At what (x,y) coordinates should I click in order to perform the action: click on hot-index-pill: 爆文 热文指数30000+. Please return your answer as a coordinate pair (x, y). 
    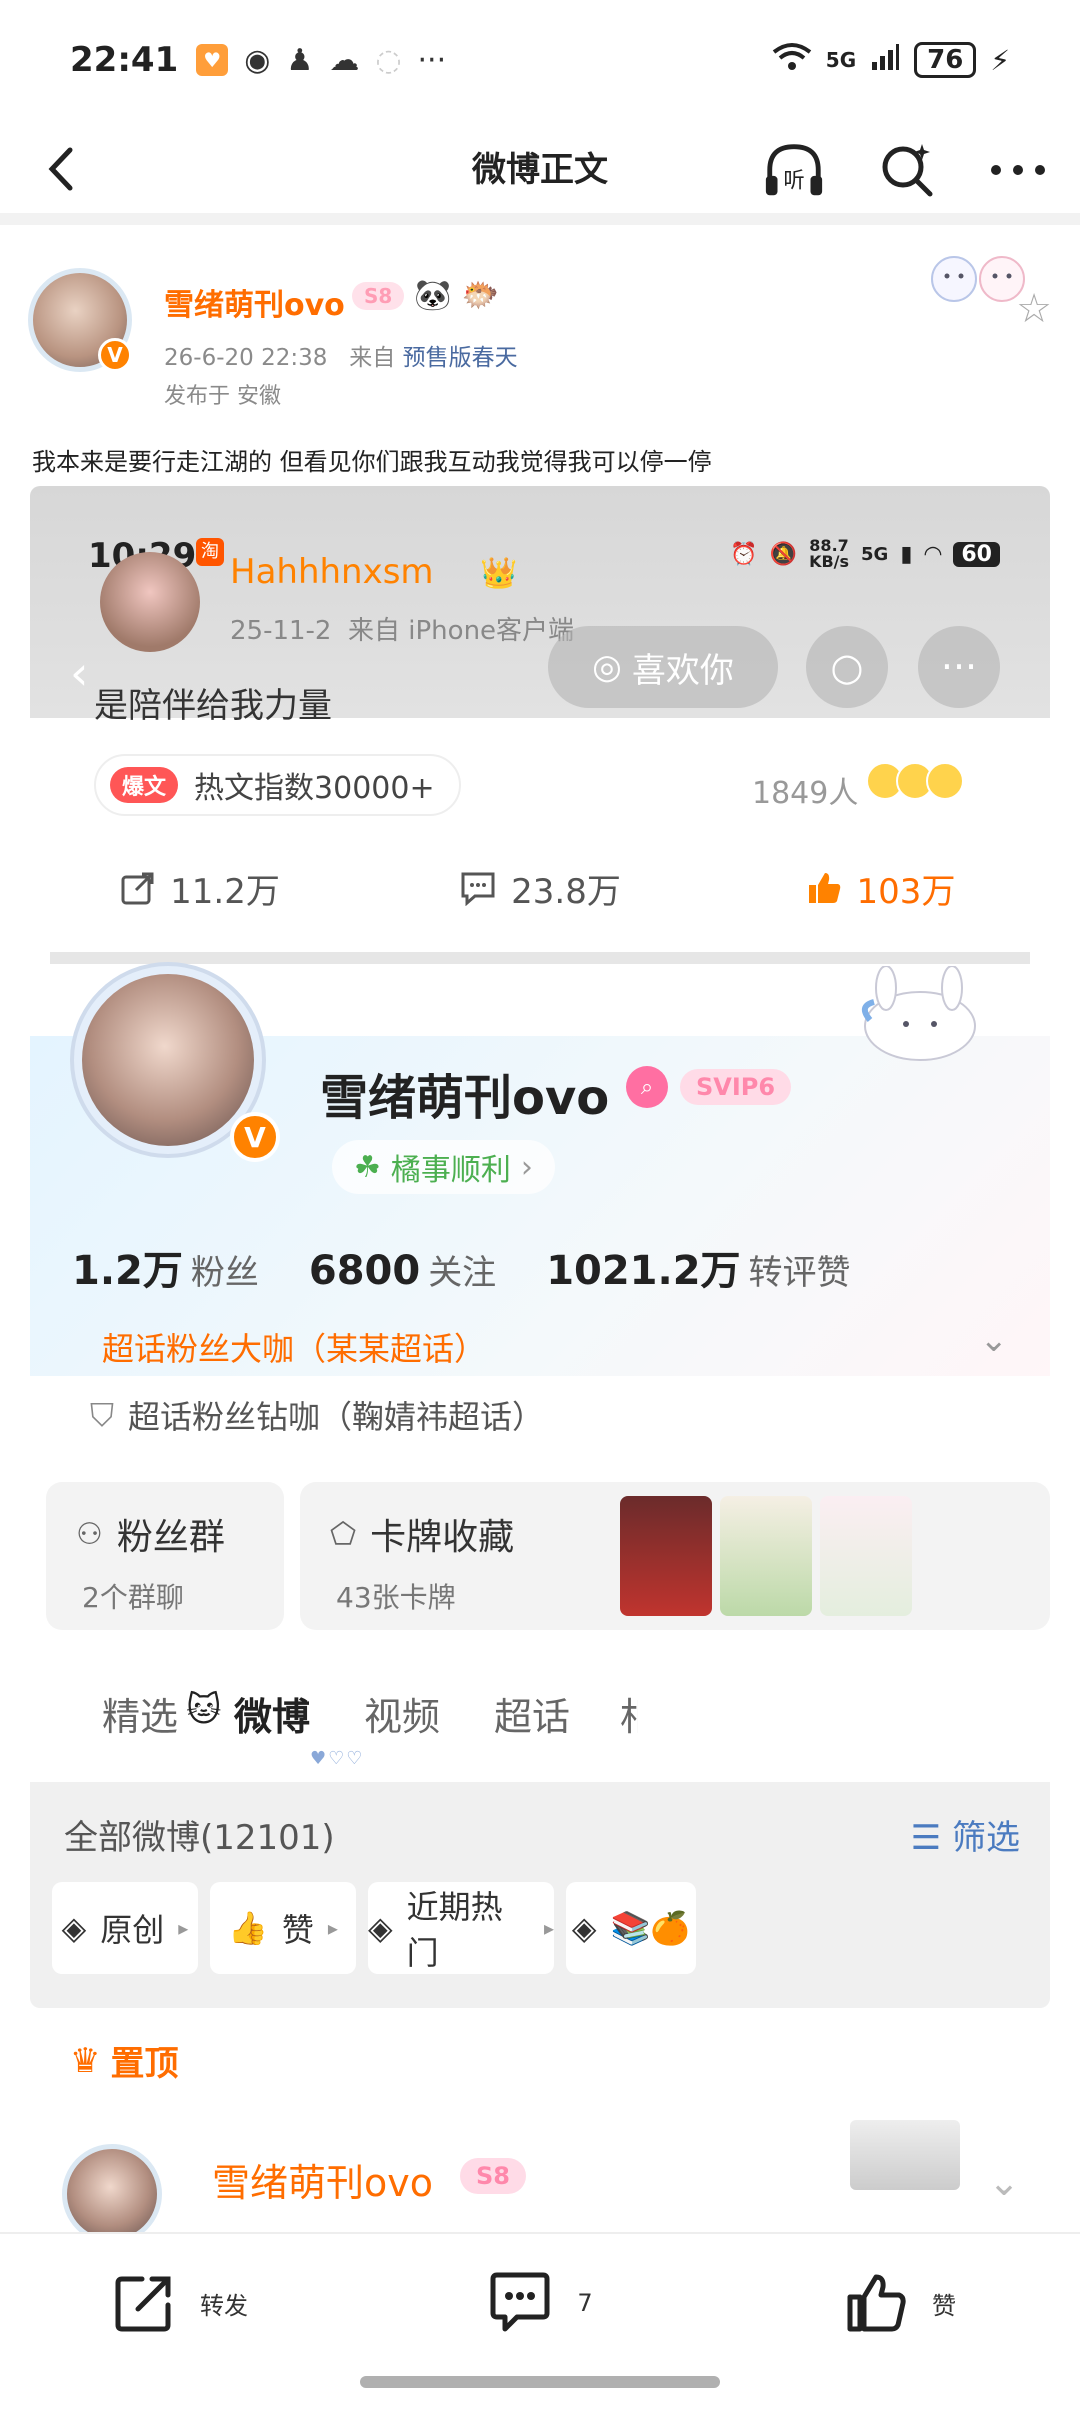
    Looking at the image, I should click on (277, 785).